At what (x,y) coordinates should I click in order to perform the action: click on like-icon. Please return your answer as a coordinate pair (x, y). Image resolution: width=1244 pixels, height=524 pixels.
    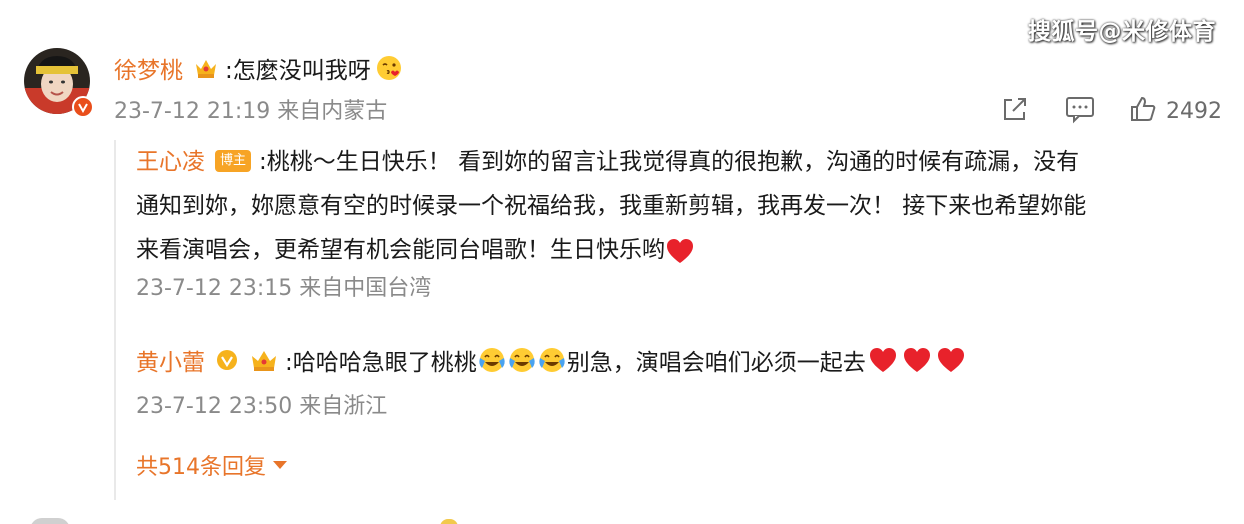
    Looking at the image, I should click on (1143, 111).